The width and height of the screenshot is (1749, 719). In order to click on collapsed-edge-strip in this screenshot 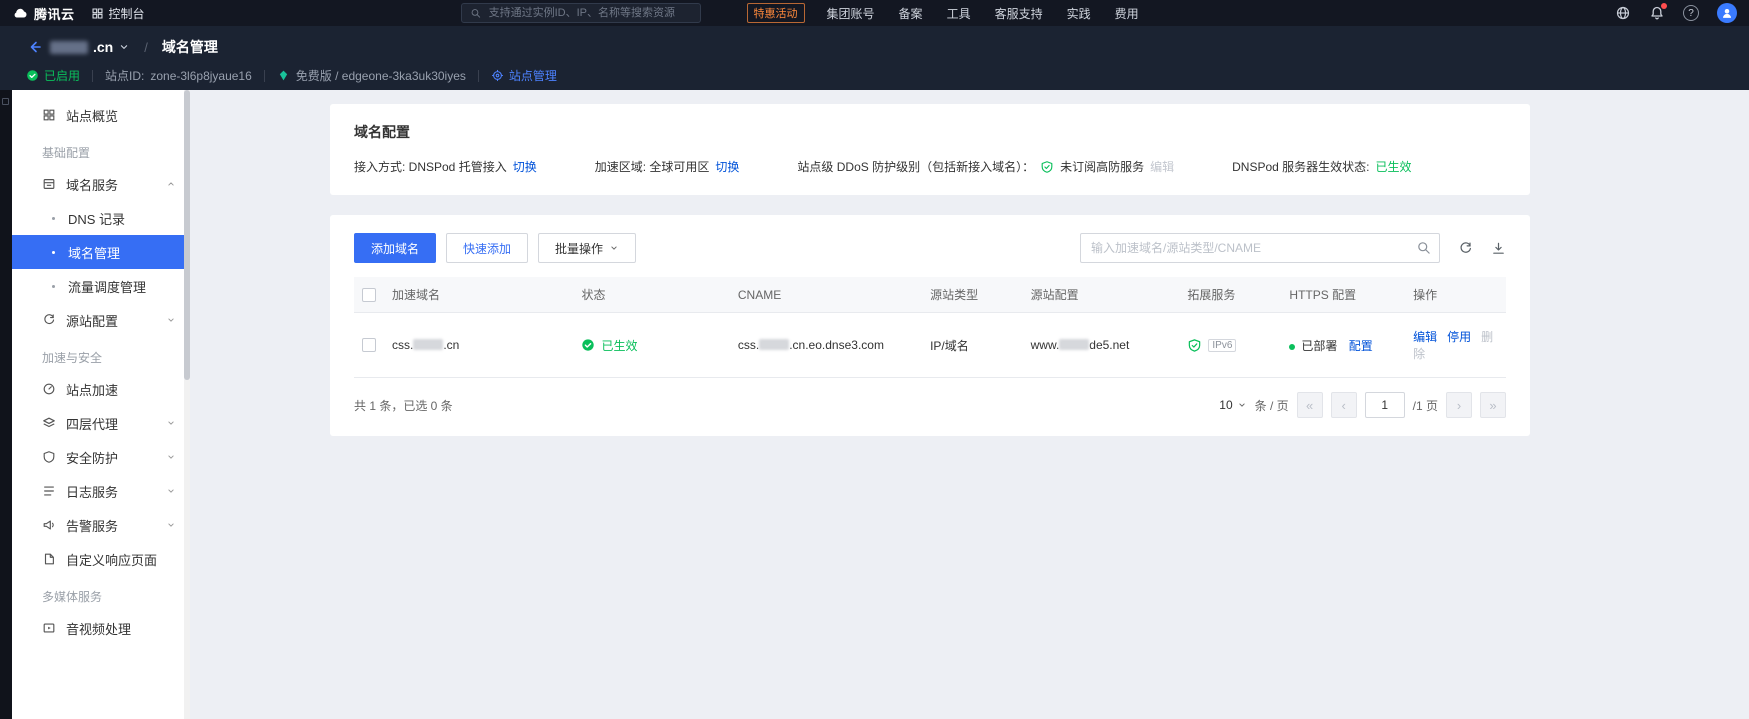, I will do `click(6, 404)`.